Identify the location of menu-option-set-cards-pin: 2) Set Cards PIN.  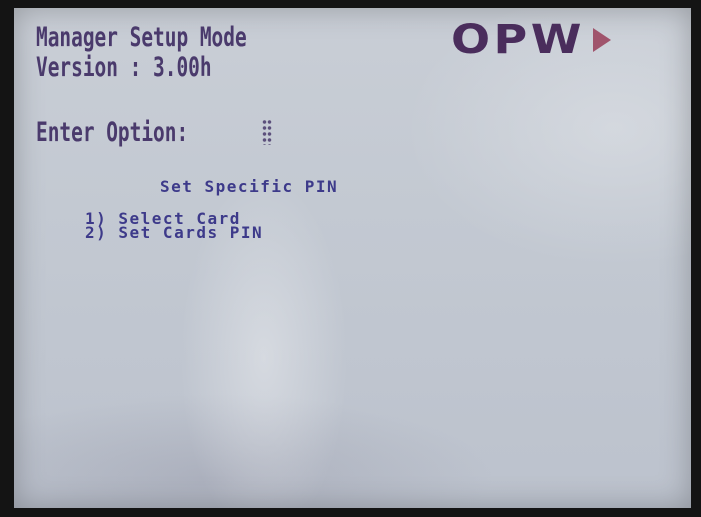
(174, 233).